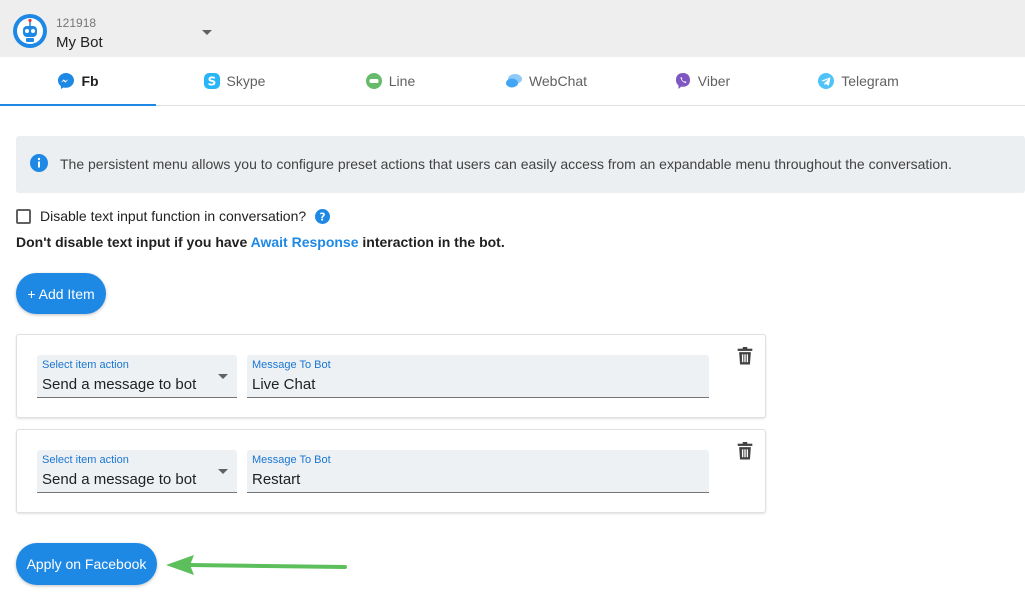  I want to click on tab-telegram: Telegram, so click(858, 81).